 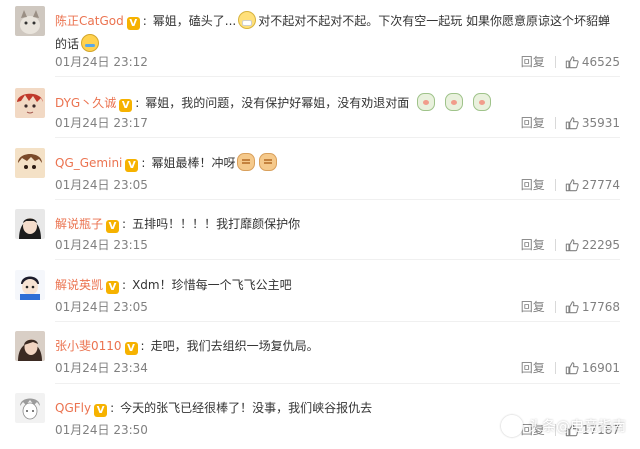 I want to click on comment-content: 幂姐，我的问题，没有保护好幂姐，没有劝退对面, so click(x=277, y=103).